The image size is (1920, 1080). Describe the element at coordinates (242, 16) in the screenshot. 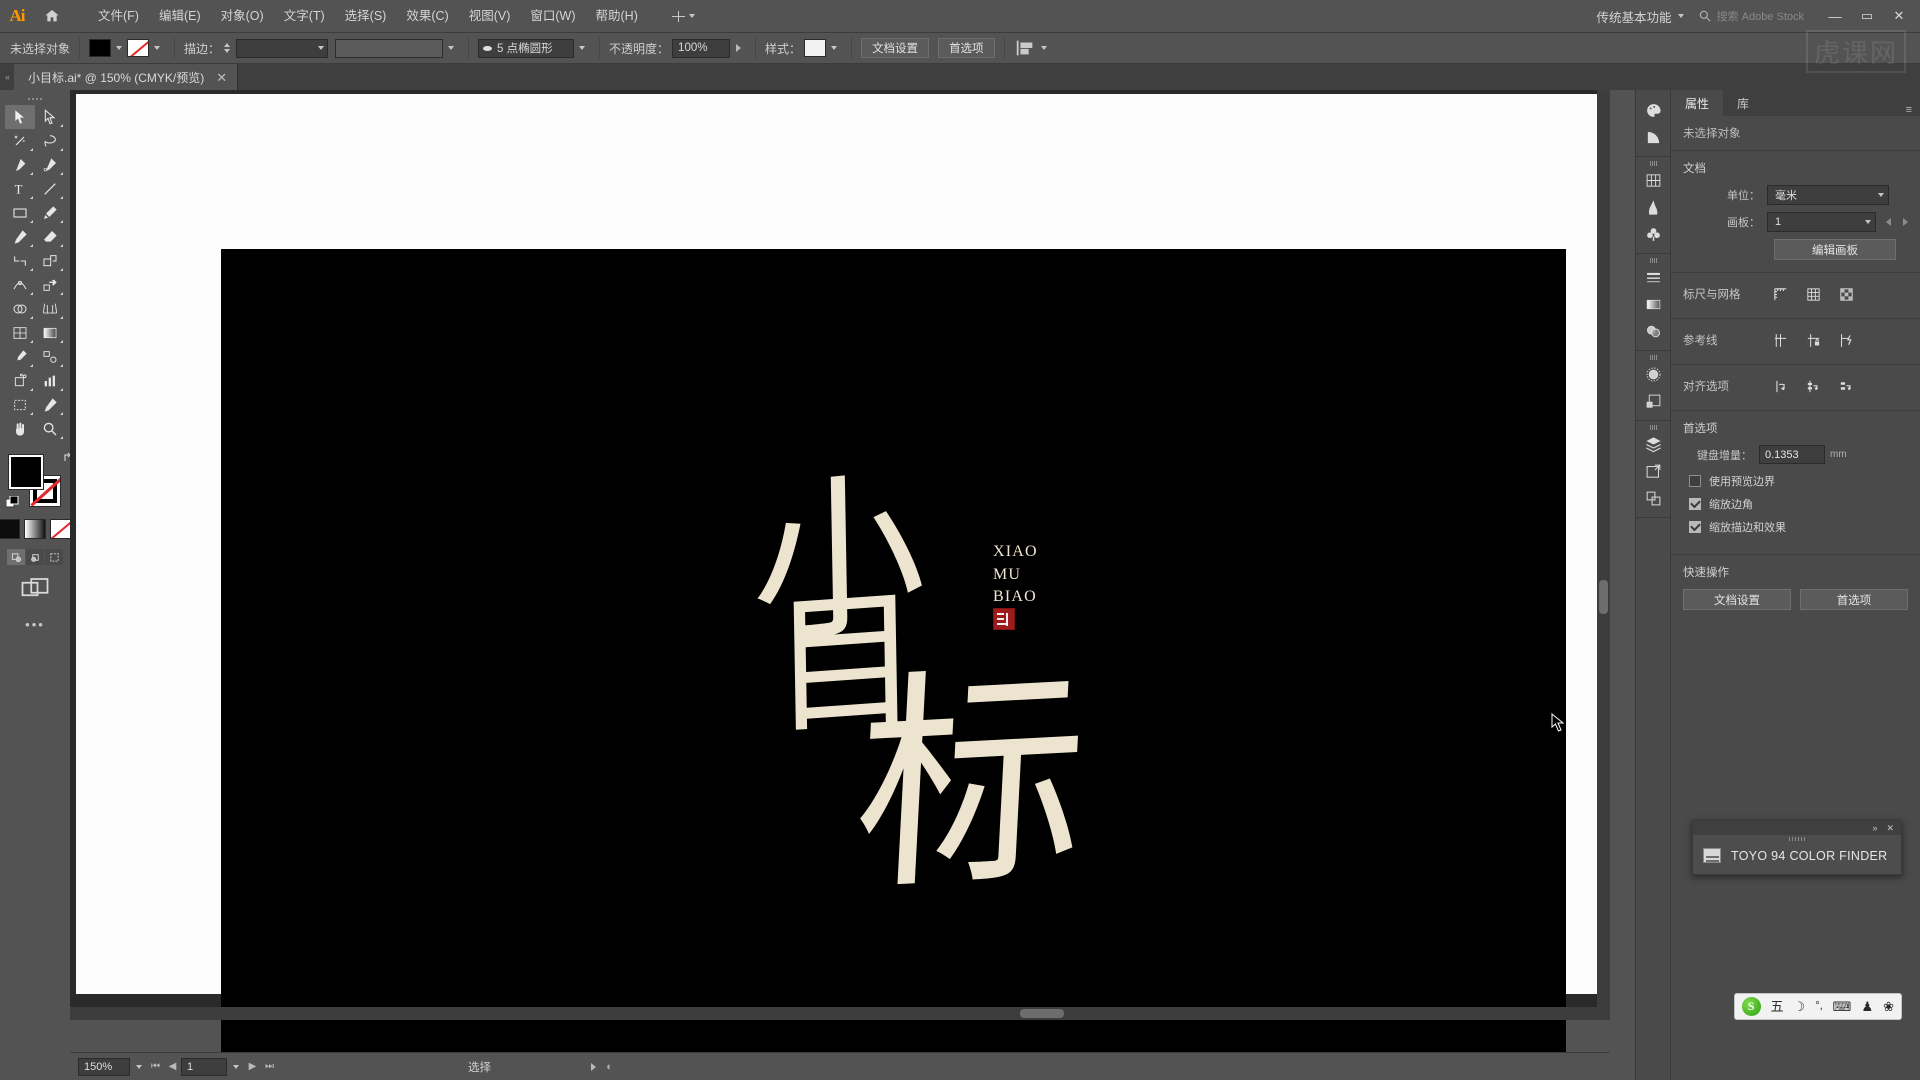

I see `menu-item-object: 对象(O)` at that location.